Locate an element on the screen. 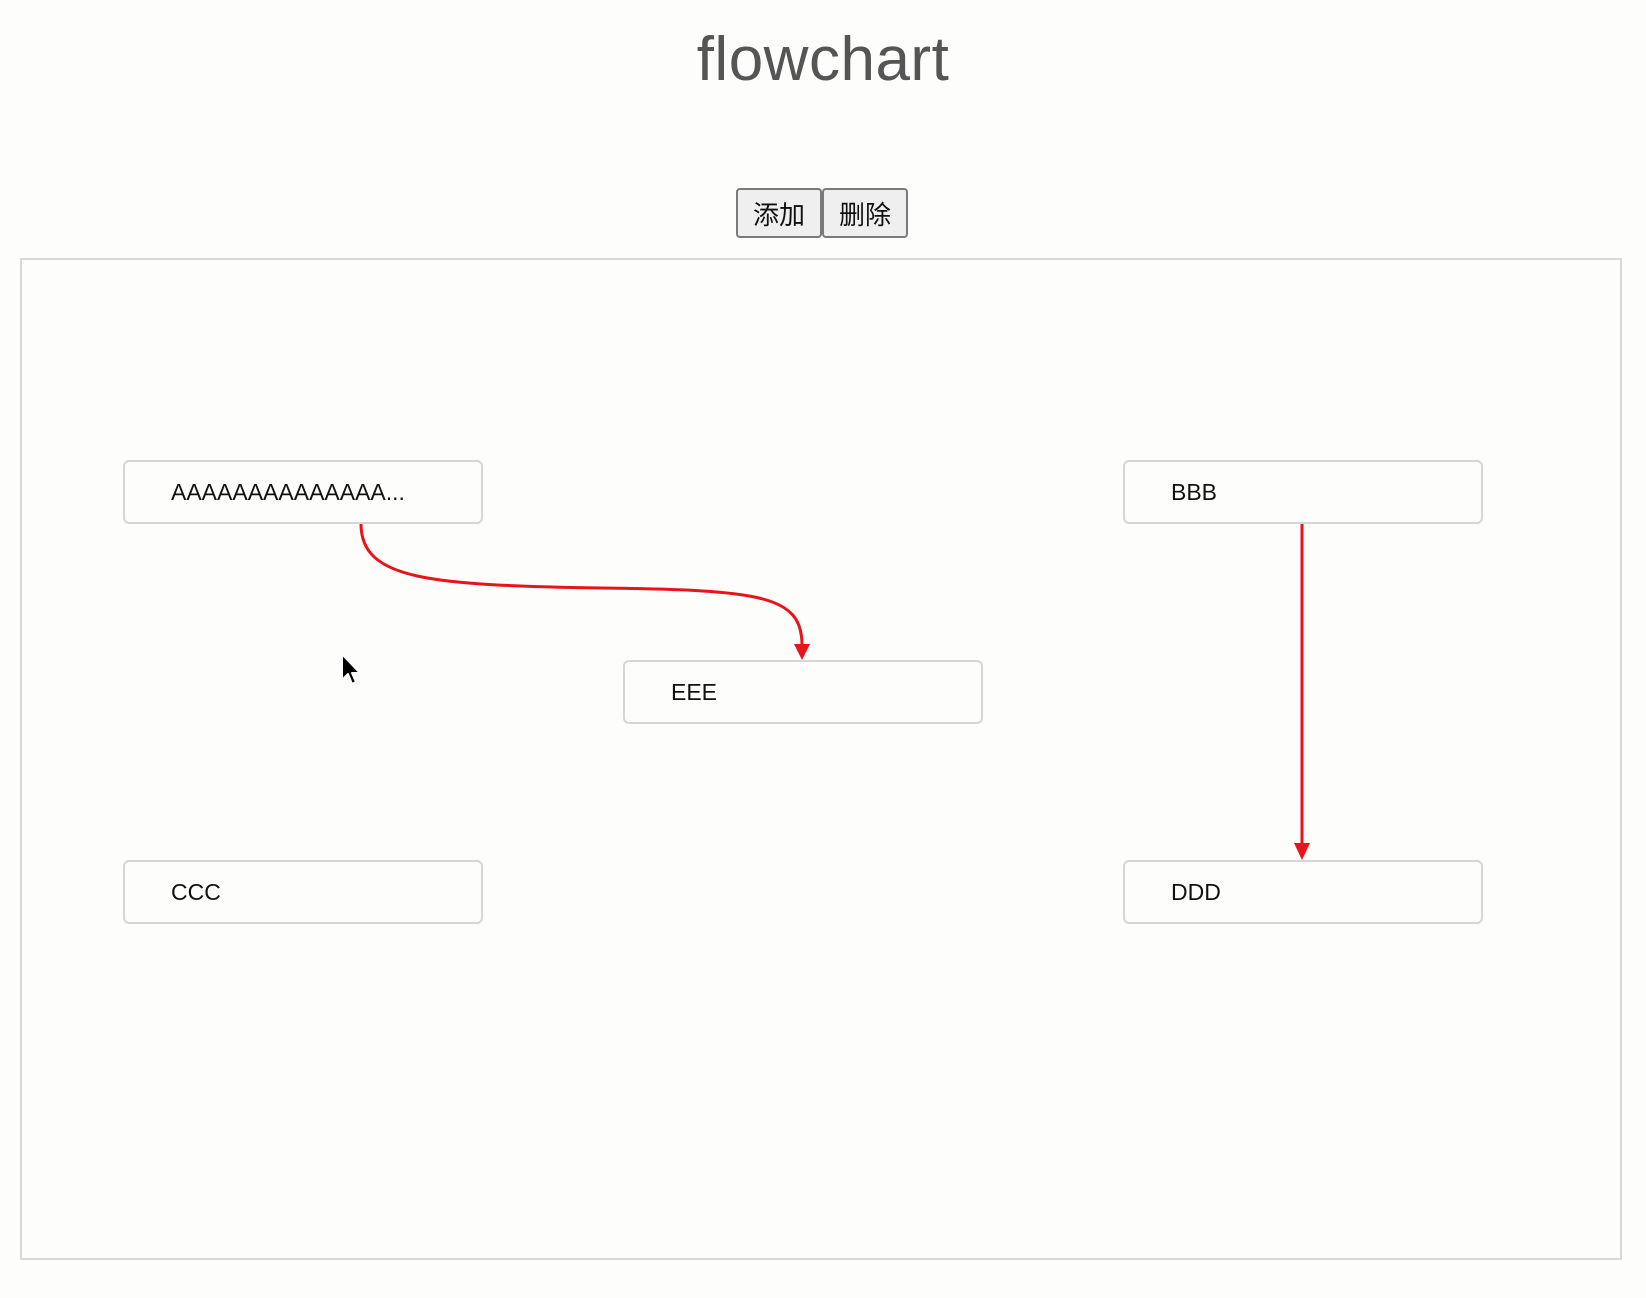 The height and width of the screenshot is (1298, 1646). toolbar: 添加 删除 is located at coordinates (822, 213).